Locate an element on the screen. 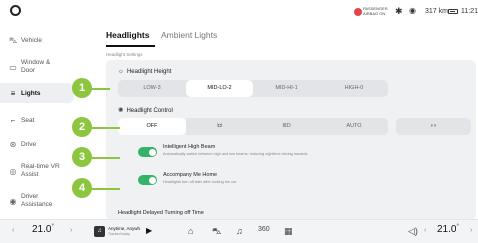 The height and width of the screenshot is (243, 478). music-title: Anytime, Anywh is located at coordinates (124, 228).